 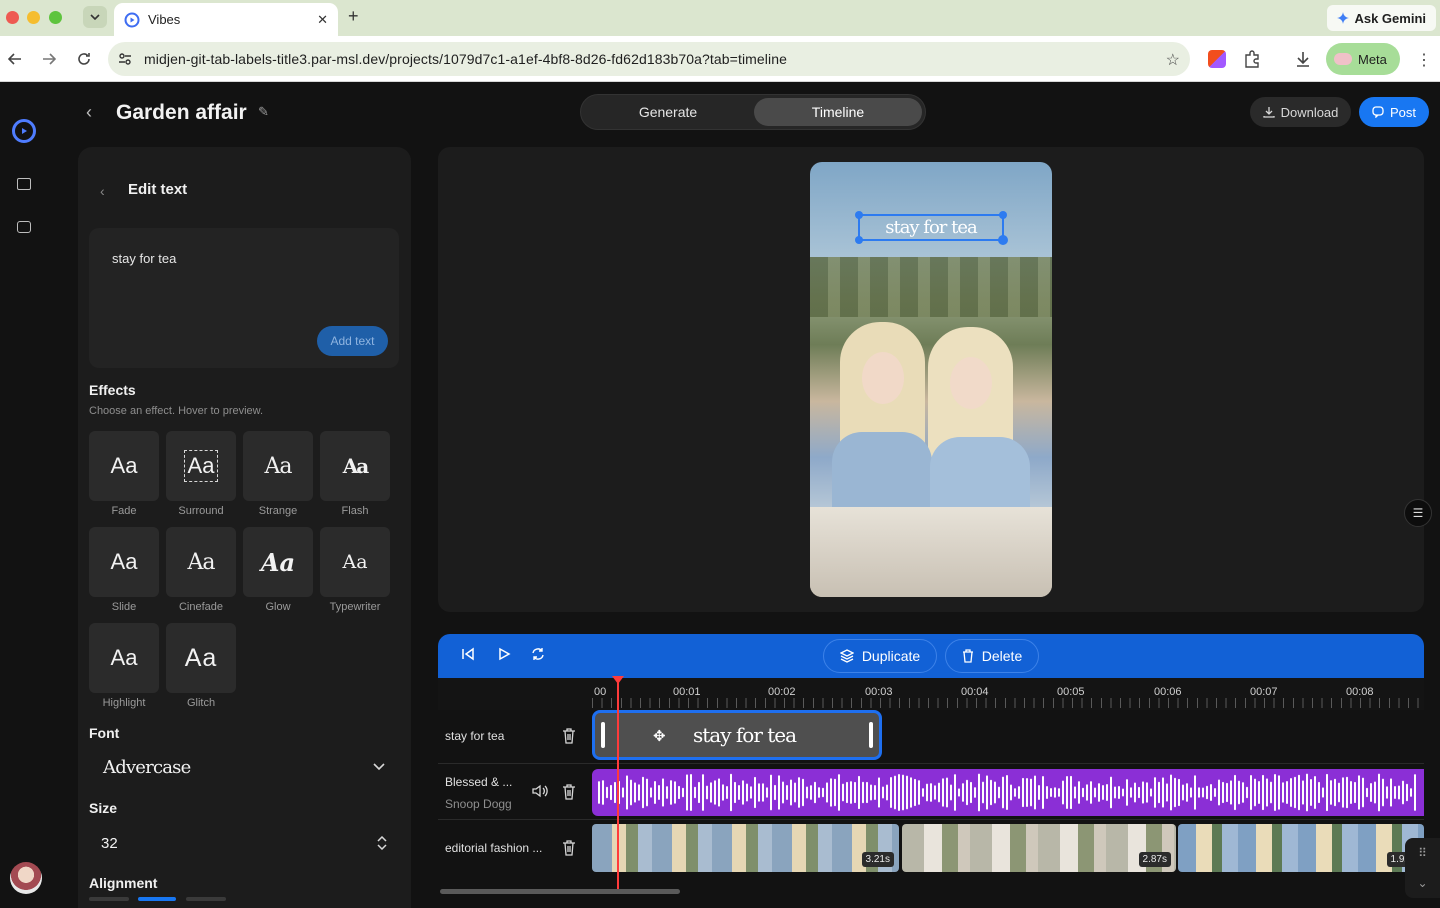 What do you see at coordinates (124, 474) in the screenshot?
I see `effect-fade: Aa Fade` at bounding box center [124, 474].